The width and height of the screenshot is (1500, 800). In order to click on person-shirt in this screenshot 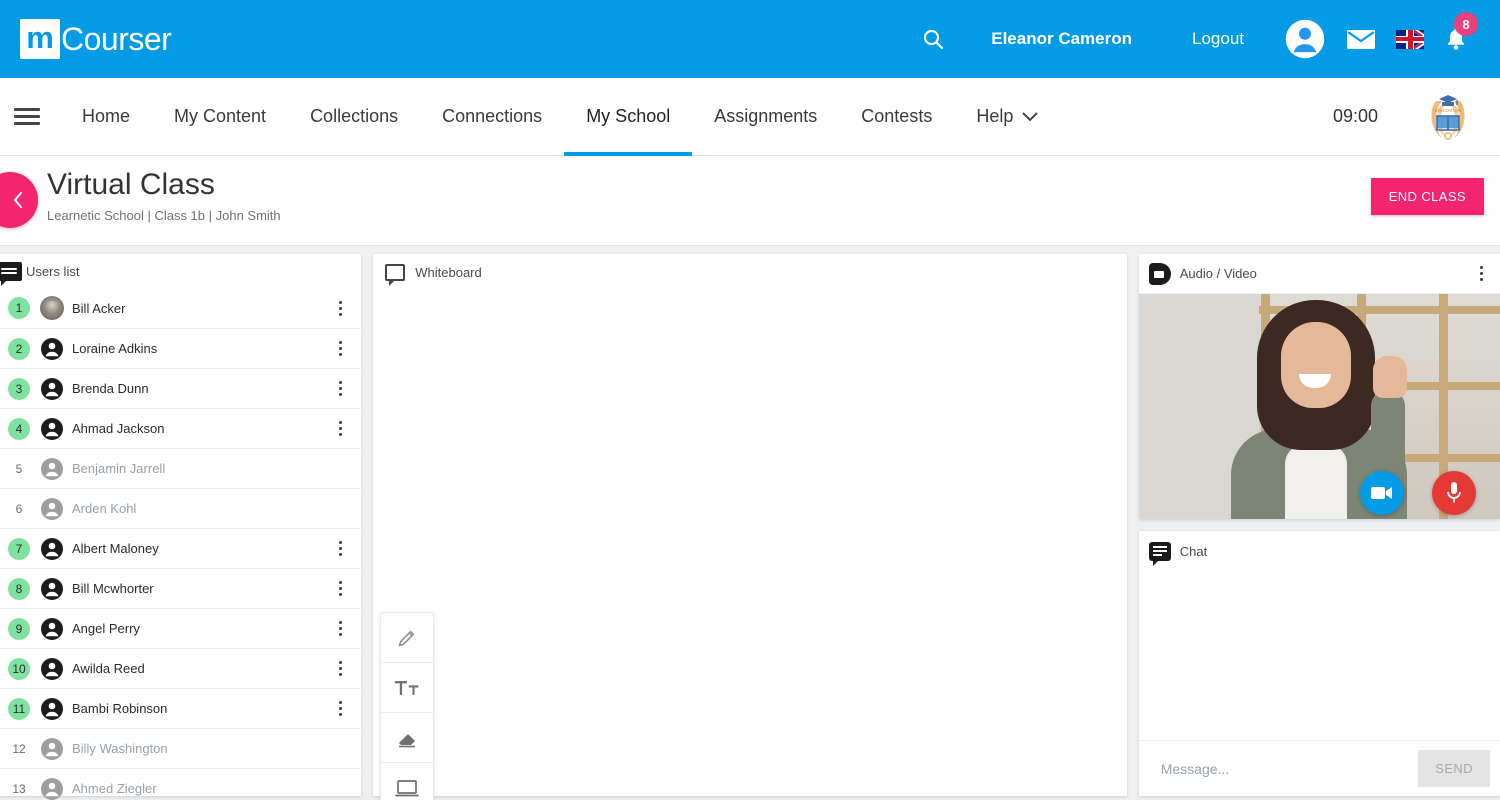, I will do `click(1315, 481)`.